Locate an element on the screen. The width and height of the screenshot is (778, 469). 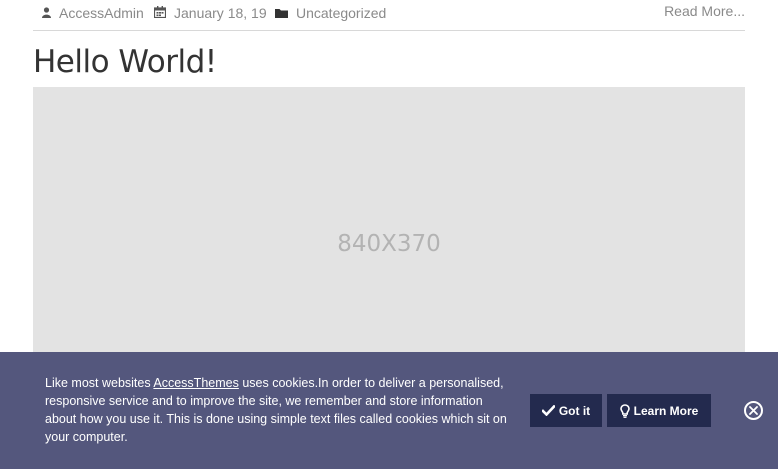
got-it-label: Got it is located at coordinates (574, 410).